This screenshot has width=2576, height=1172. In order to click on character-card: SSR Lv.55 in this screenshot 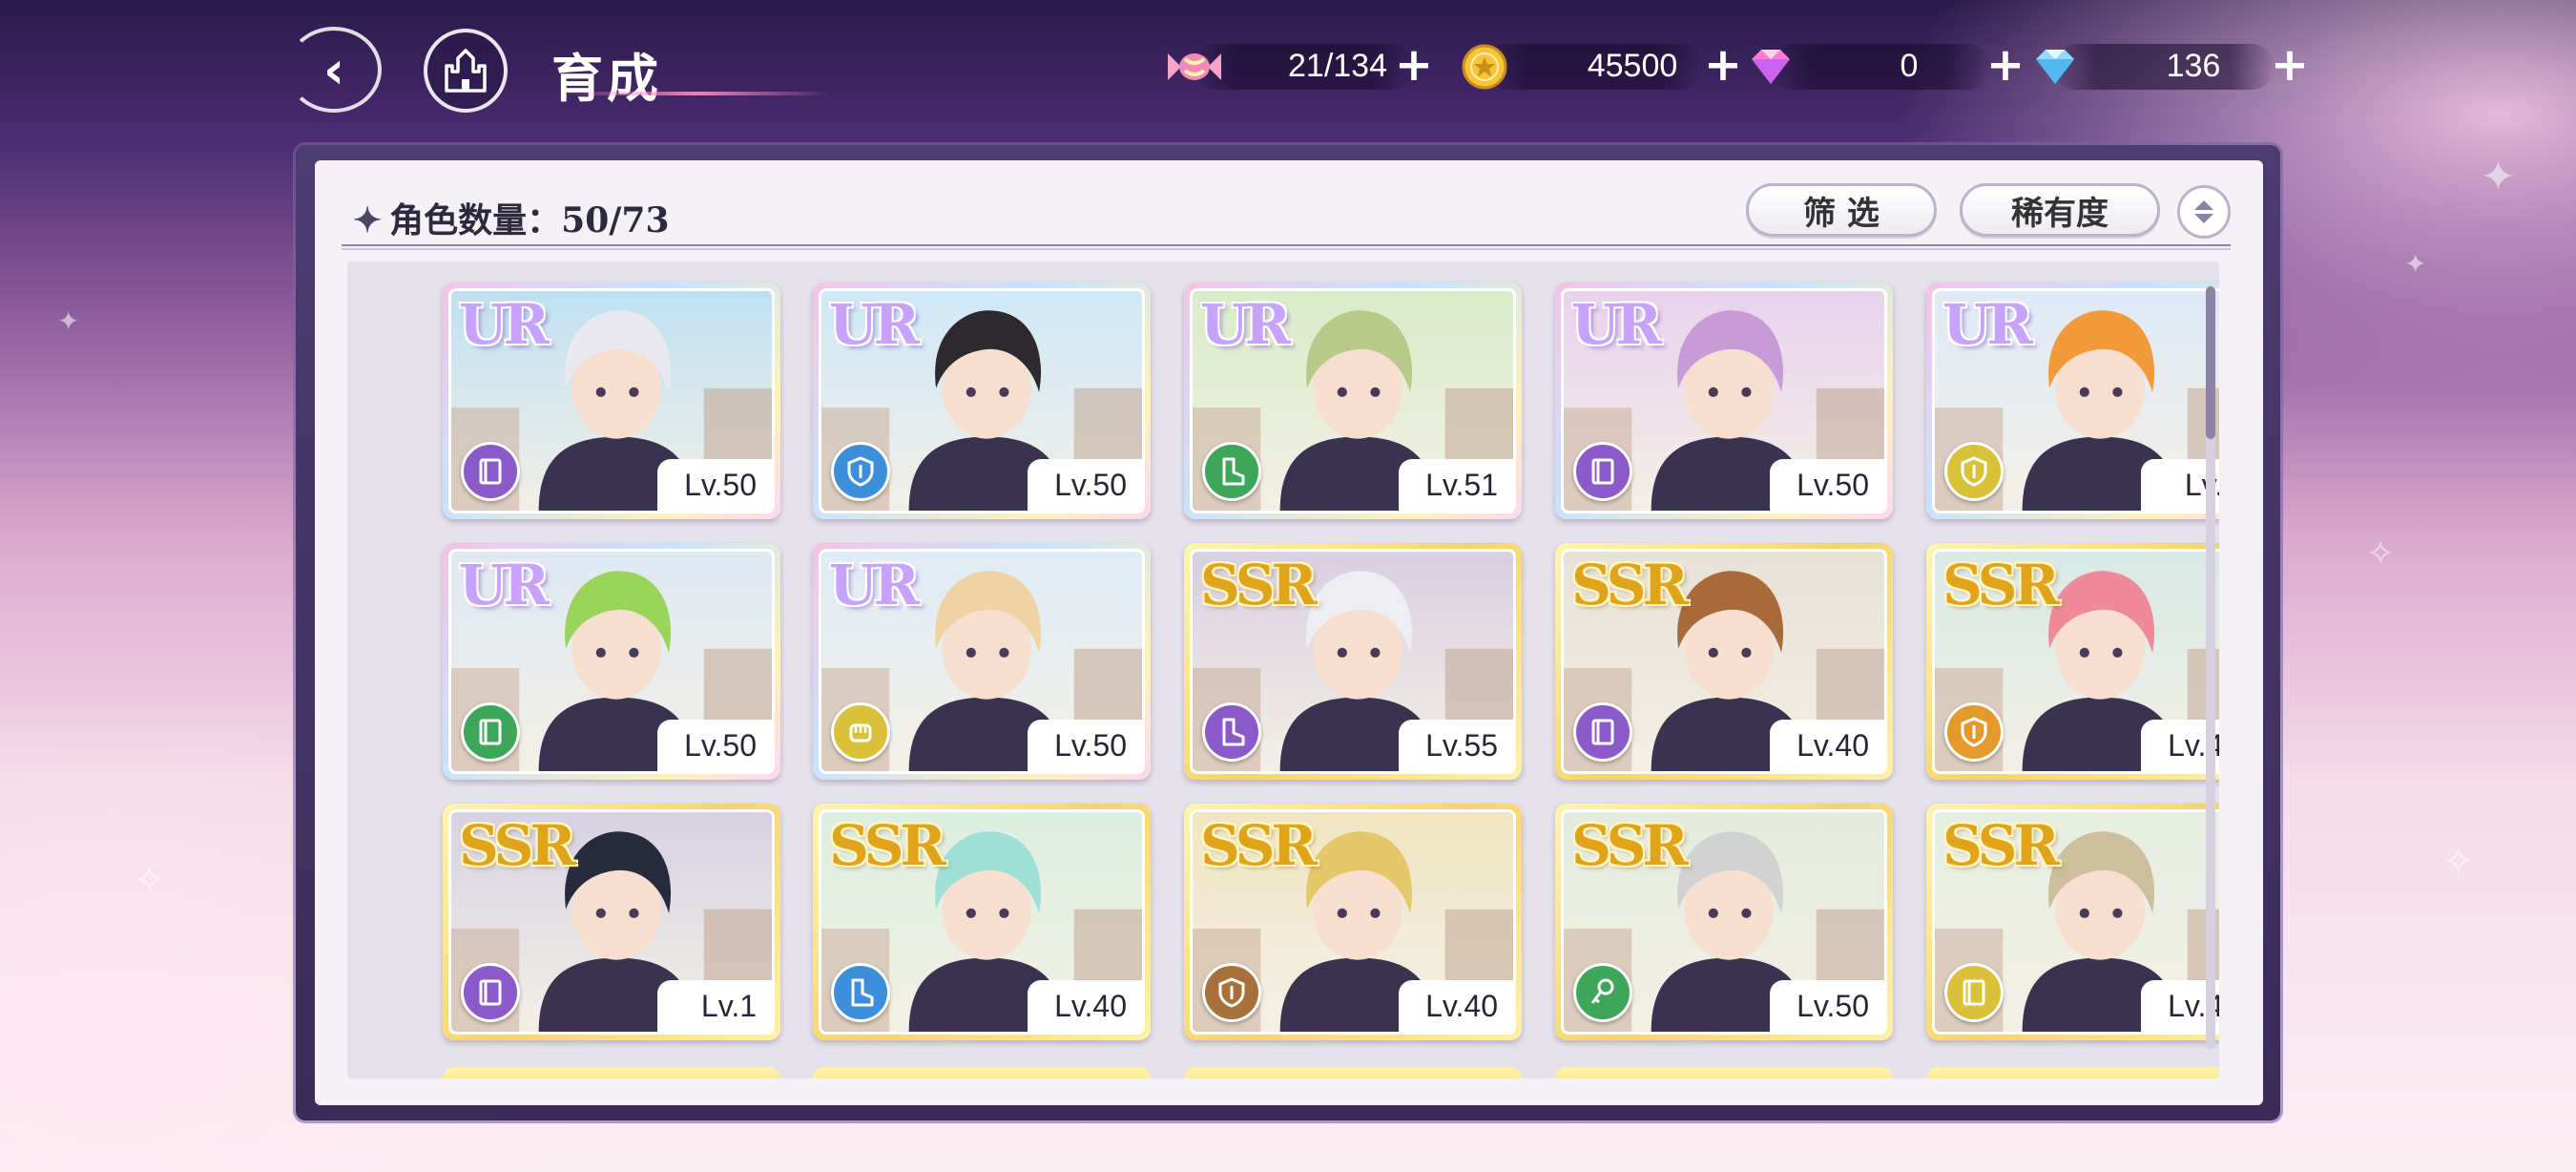, I will do `click(1353, 661)`.